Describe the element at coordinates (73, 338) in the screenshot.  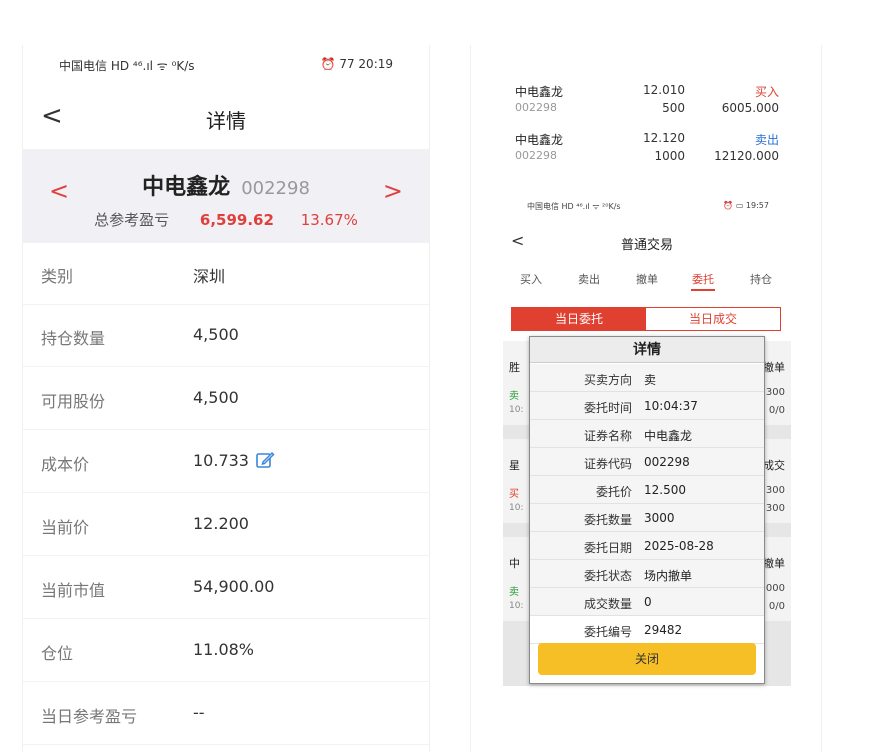
I see `row-label: 持仓数量` at that location.